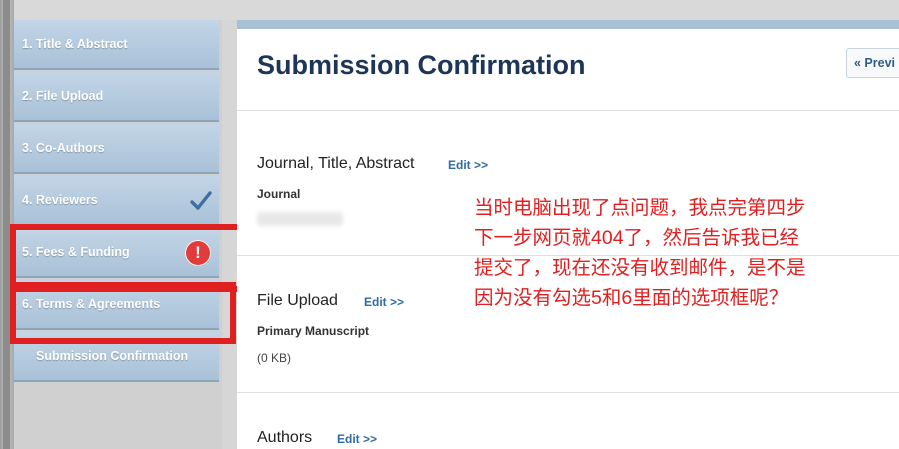 The width and height of the screenshot is (899, 449). I want to click on annotation-line: 下一步网页就404了，然后告诉我已经, so click(637, 238).